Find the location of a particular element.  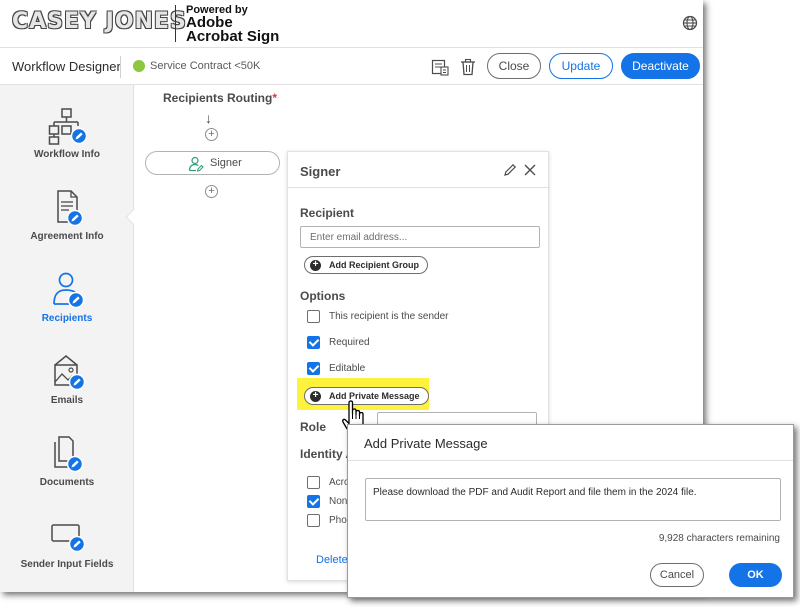

delete-link: Delete is located at coordinates (332, 560).